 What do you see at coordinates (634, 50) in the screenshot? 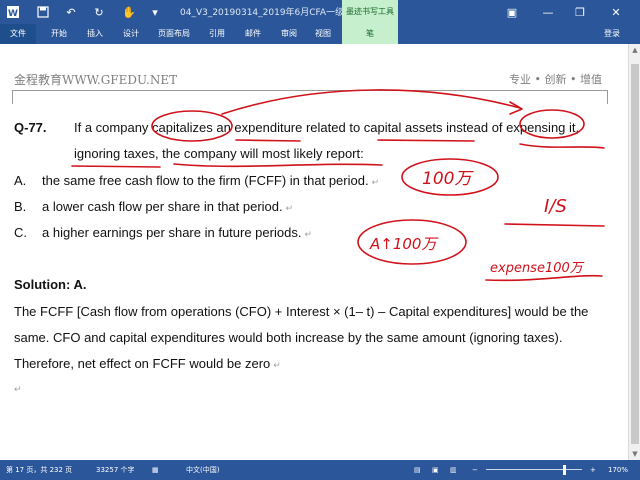
I see `scroll-up-icon: ▲` at bounding box center [634, 50].